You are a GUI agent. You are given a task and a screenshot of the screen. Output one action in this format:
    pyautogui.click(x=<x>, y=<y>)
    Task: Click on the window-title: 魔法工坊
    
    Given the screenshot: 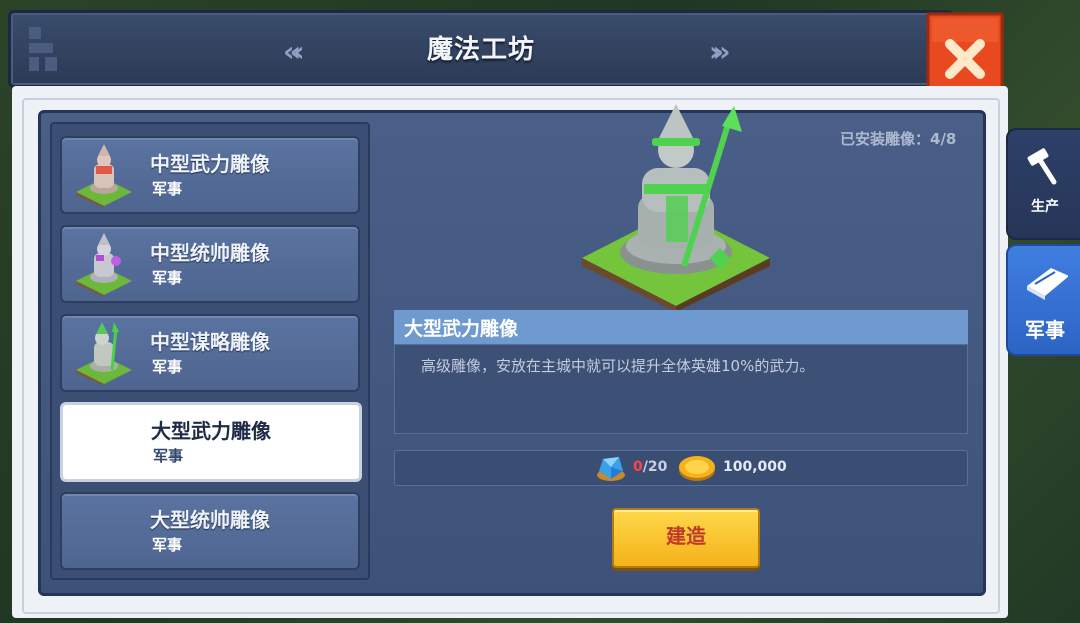 What is the action you would take?
    pyautogui.click(x=480, y=50)
    